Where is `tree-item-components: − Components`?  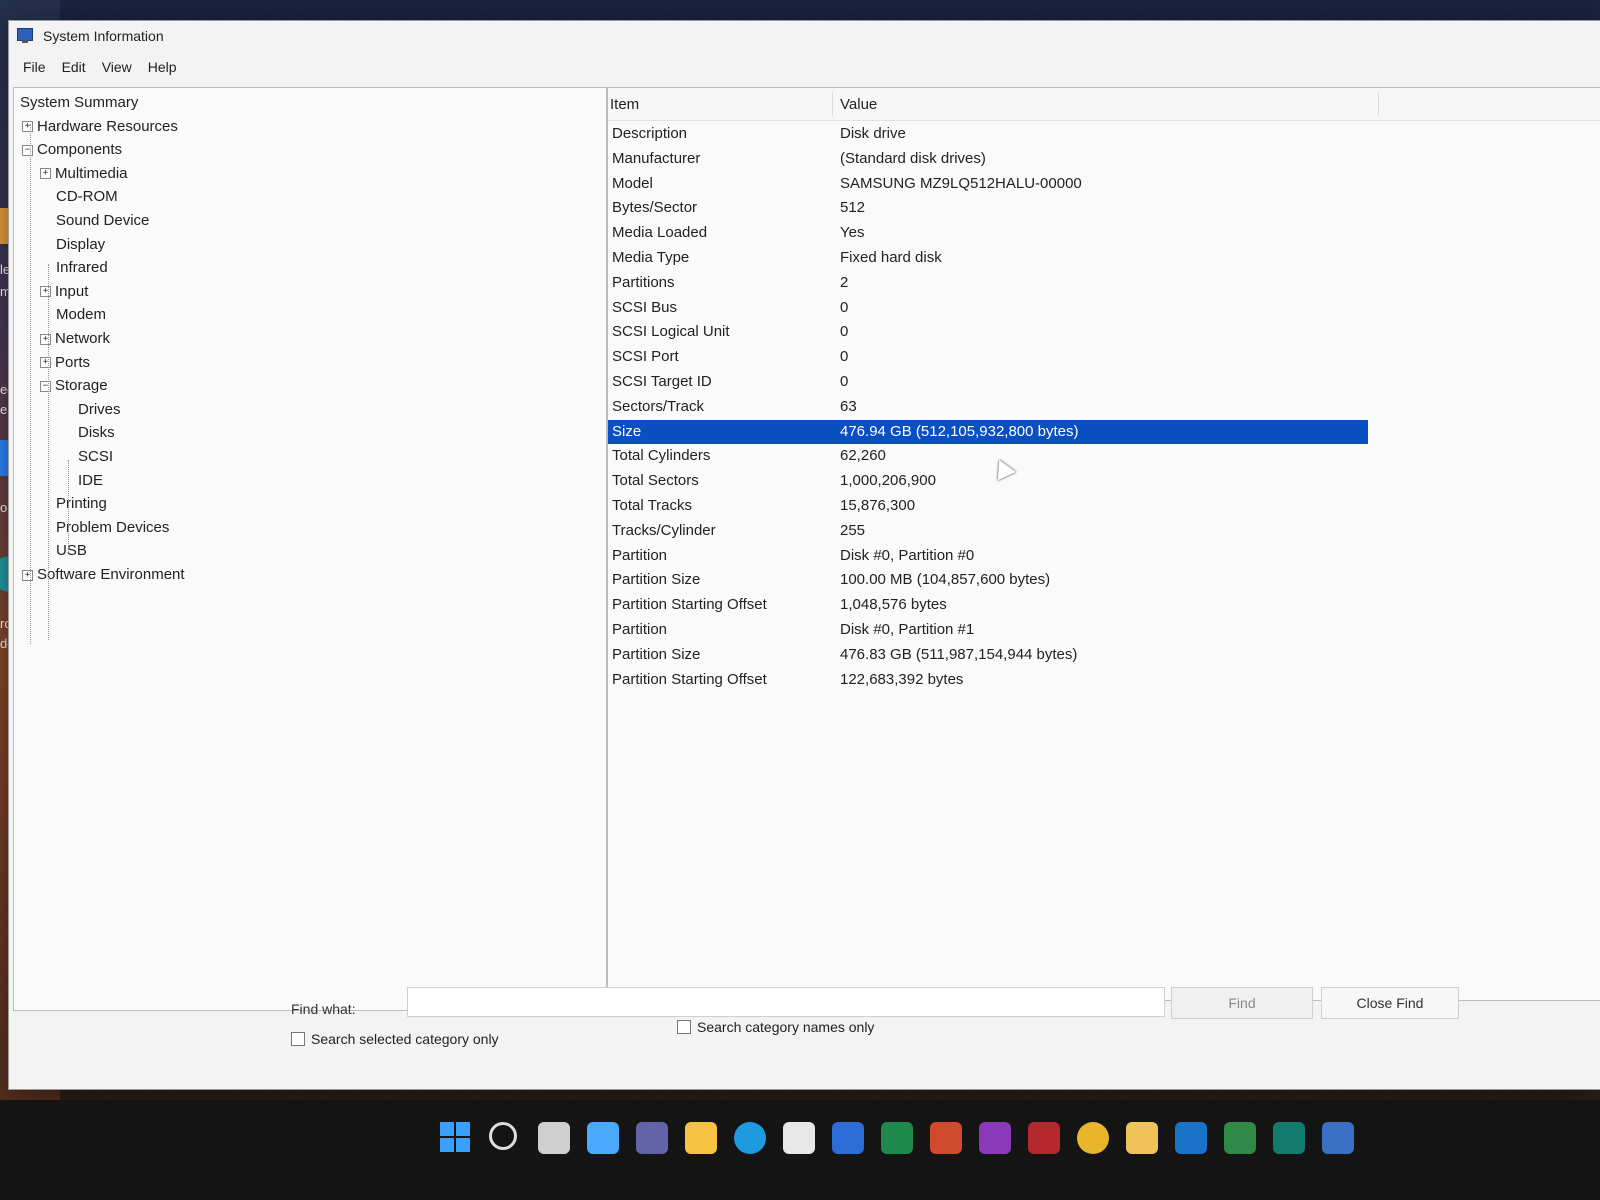
tree-item-components: − Components is located at coordinates (72, 150).